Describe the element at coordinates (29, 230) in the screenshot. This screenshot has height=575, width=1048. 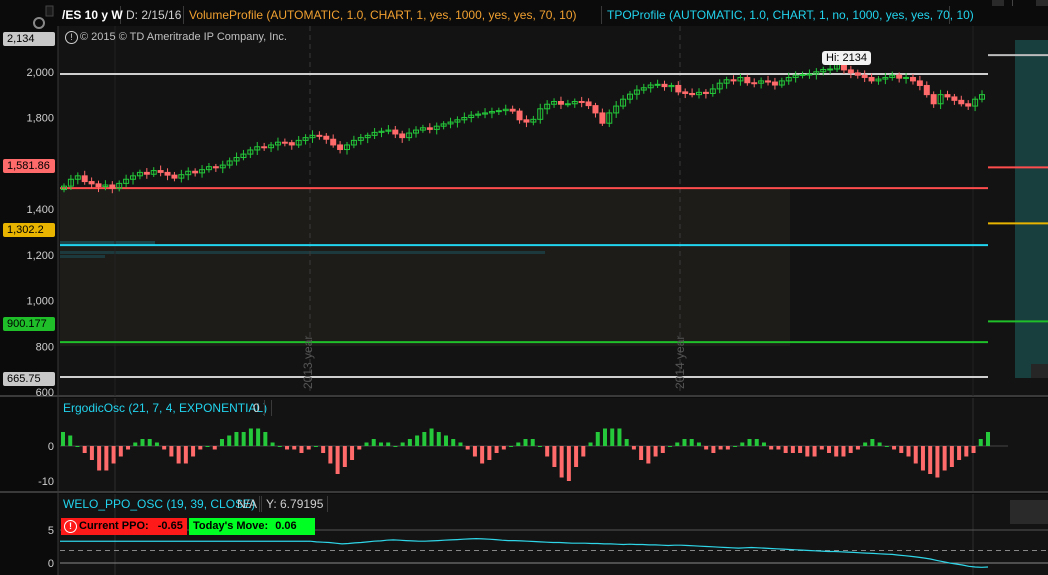
I see `price-label-yellow: 1,302.2` at that location.